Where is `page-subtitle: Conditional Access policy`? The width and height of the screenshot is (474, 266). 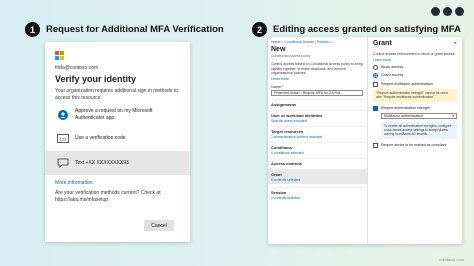 page-subtitle: Conditional Access policy is located at coordinates (291, 56).